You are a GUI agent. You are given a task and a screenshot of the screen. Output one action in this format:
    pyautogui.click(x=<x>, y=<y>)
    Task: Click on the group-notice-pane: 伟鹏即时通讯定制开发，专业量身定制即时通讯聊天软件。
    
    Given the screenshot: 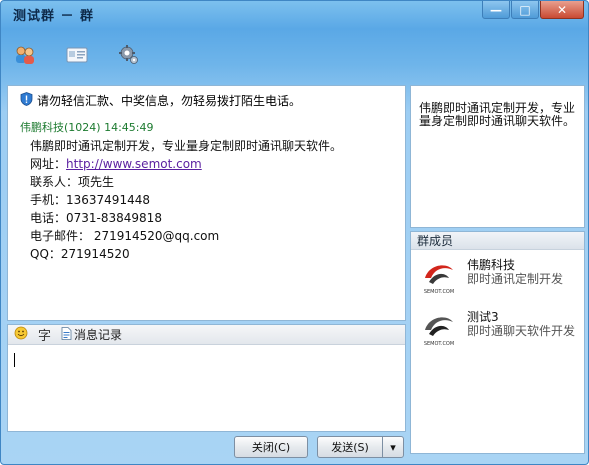 What is the action you would take?
    pyautogui.click(x=497, y=156)
    